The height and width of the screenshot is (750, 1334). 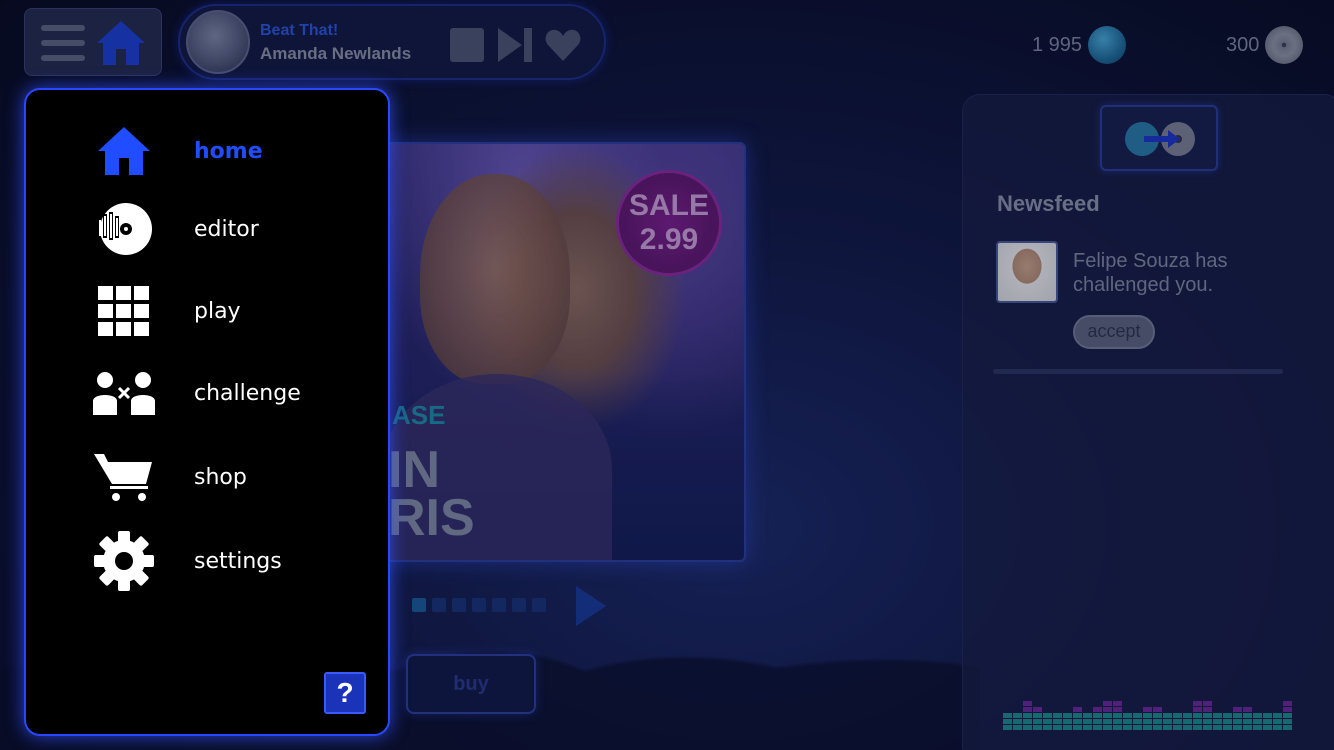 I want to click on track-title: Beat That!, so click(x=299, y=30).